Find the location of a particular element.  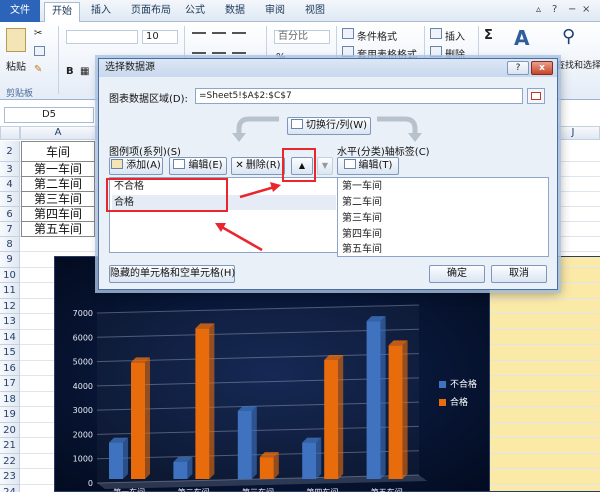

annotation-arrow-to-move-up is located at coordinates (260, 190).